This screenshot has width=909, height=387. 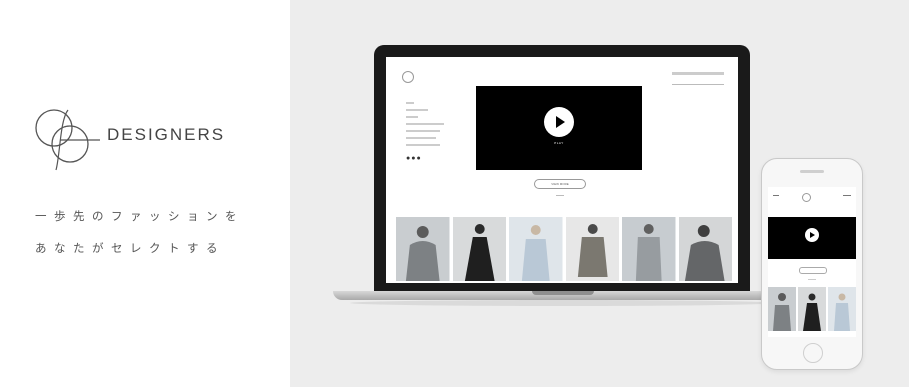 I want to click on phone-photo-grid, so click(x=812, y=309).